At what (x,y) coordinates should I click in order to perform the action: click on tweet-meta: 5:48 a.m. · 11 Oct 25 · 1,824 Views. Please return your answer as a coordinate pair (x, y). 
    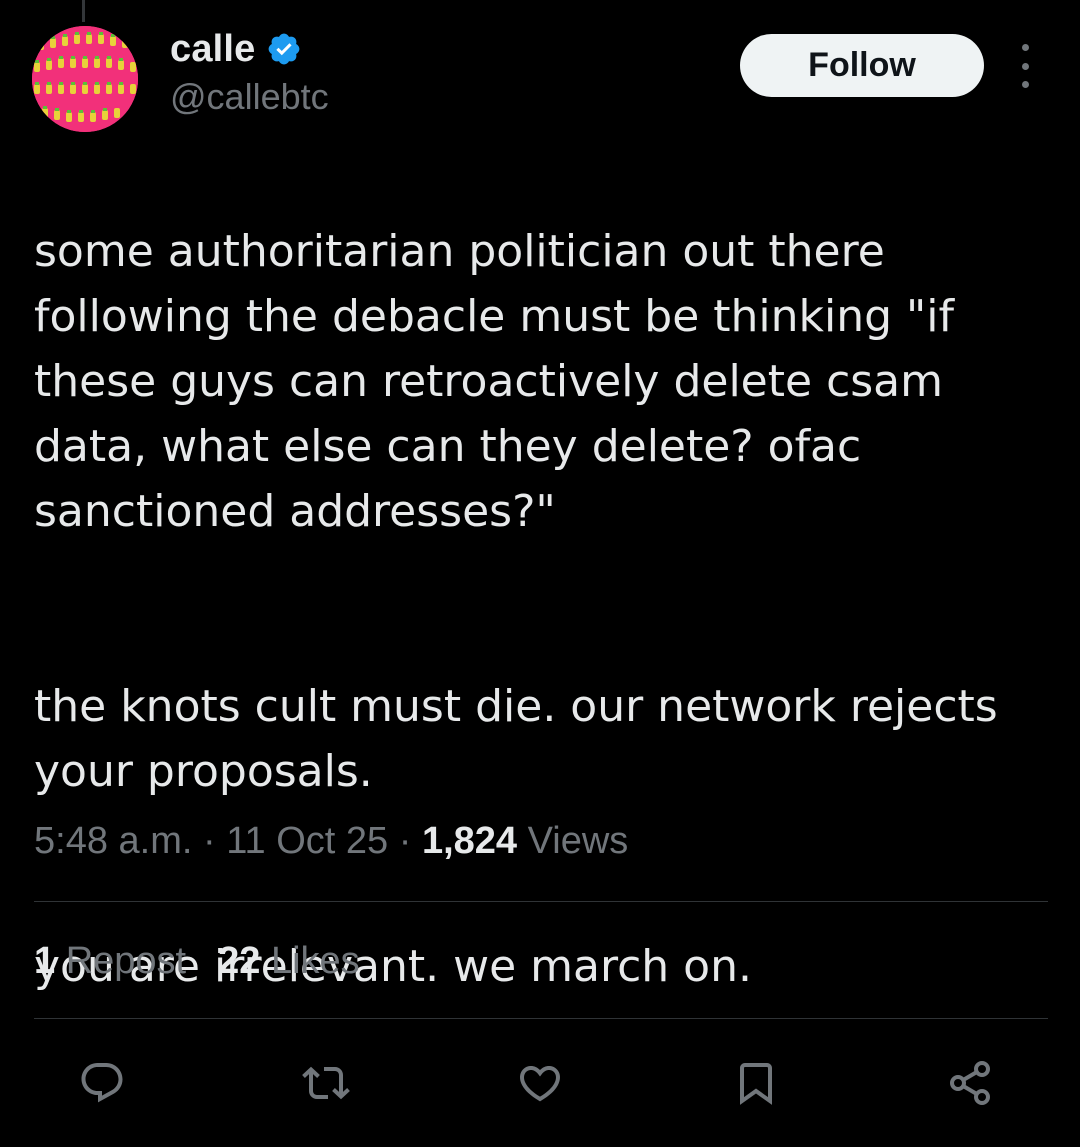
    Looking at the image, I should click on (331, 841).